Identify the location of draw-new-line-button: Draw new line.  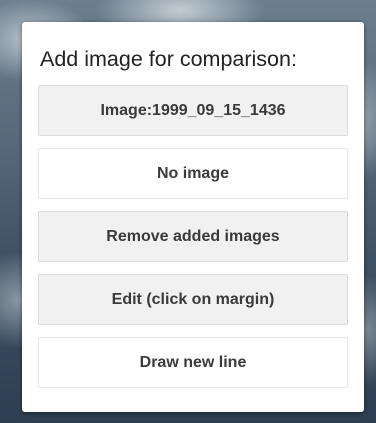
(193, 362).